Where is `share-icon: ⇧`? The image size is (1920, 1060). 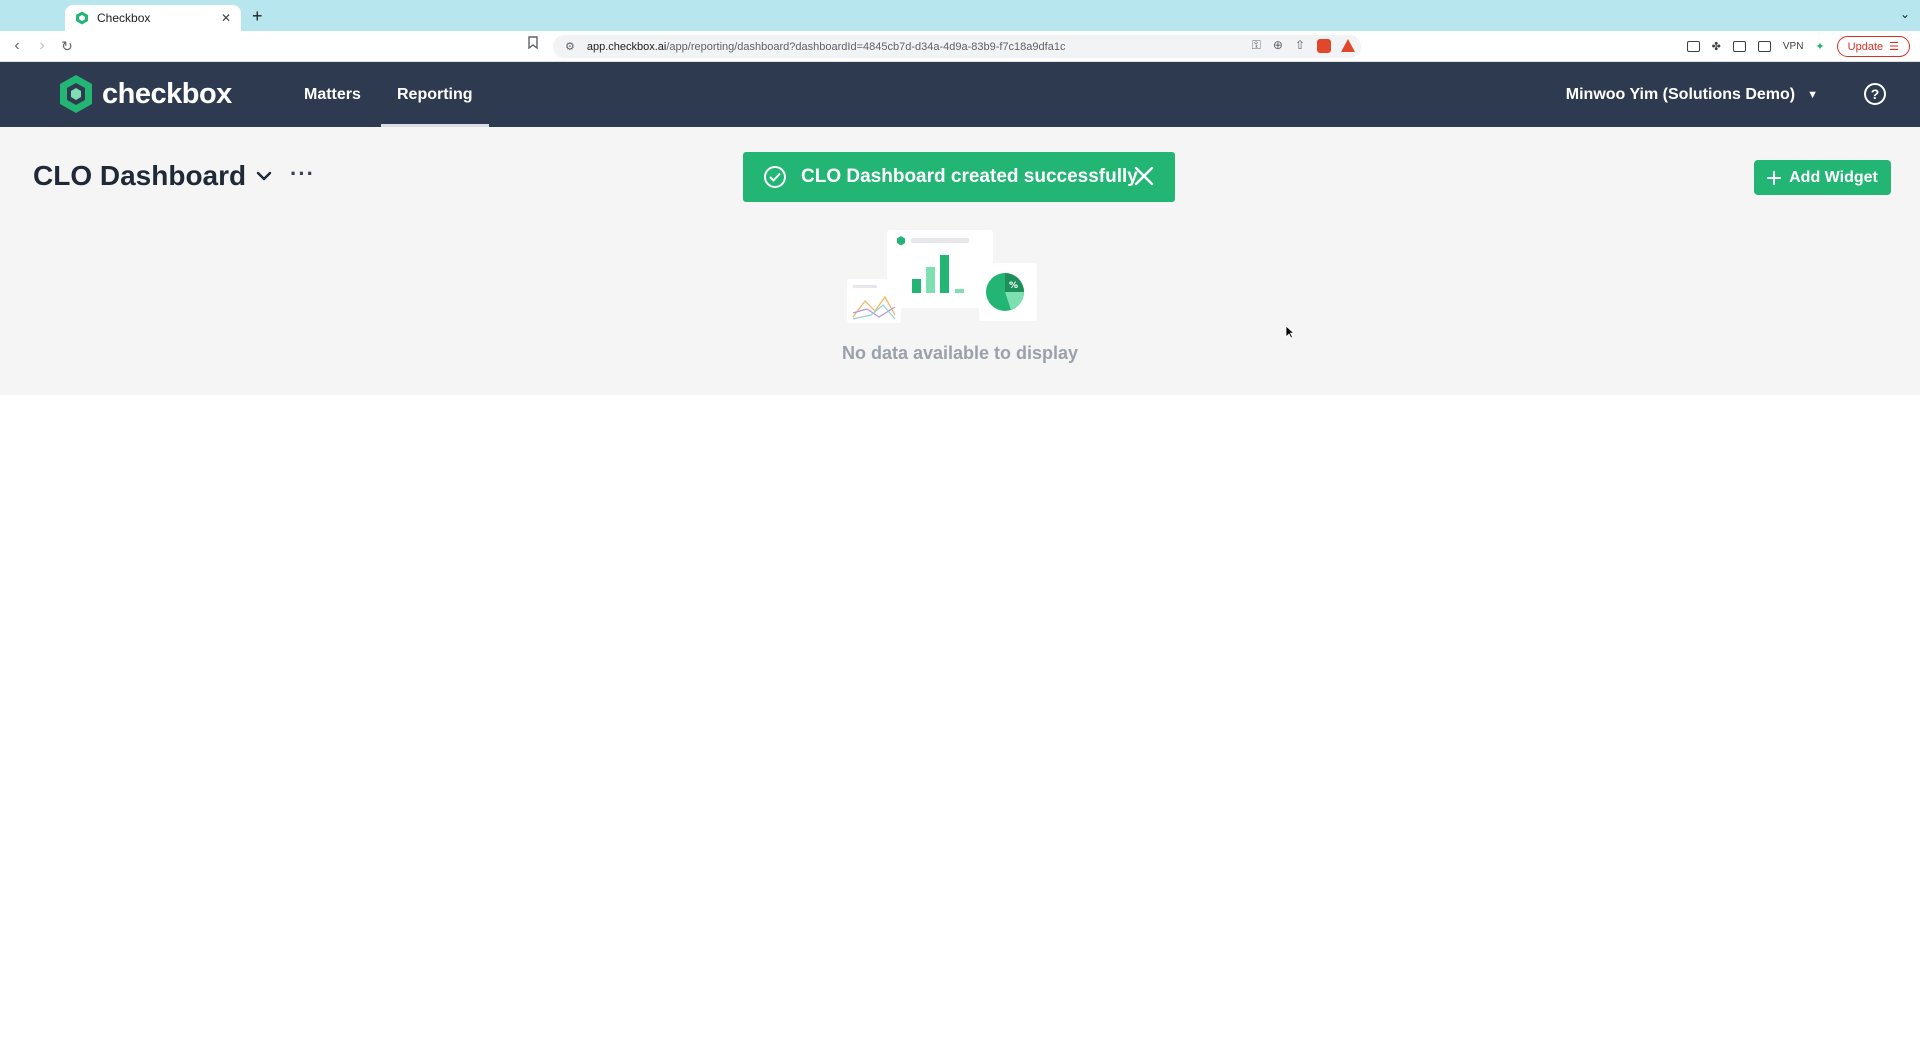 share-icon: ⇧ is located at coordinates (1300, 45).